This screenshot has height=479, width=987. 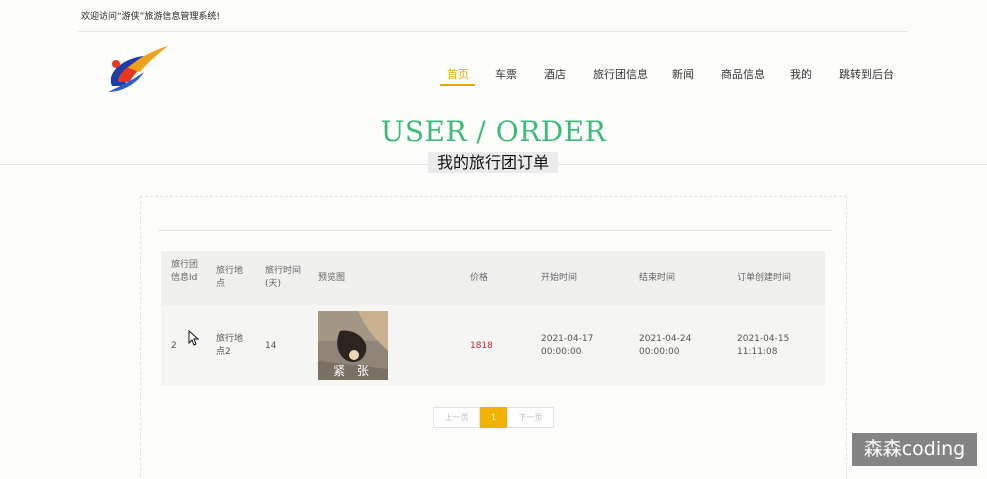 What do you see at coordinates (150, 17) in the screenshot?
I see `welcome-text: 欢迎访问“游侠”旅游信息管理系统!` at bounding box center [150, 17].